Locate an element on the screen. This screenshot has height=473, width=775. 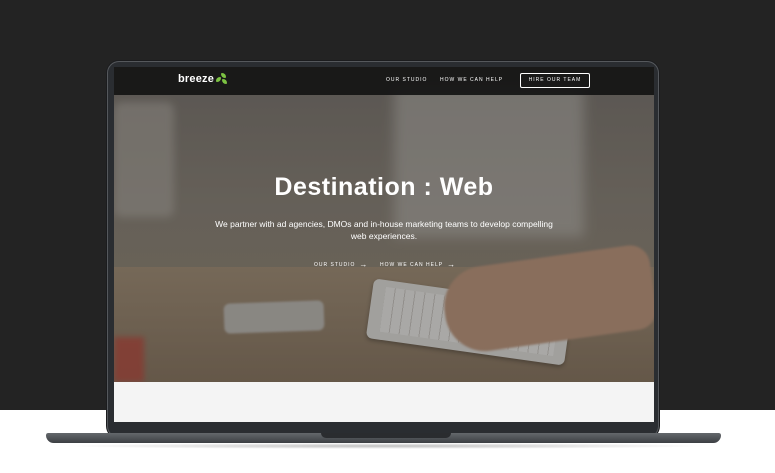
nav-our-studio: OUR STUDIO is located at coordinates (406, 80).